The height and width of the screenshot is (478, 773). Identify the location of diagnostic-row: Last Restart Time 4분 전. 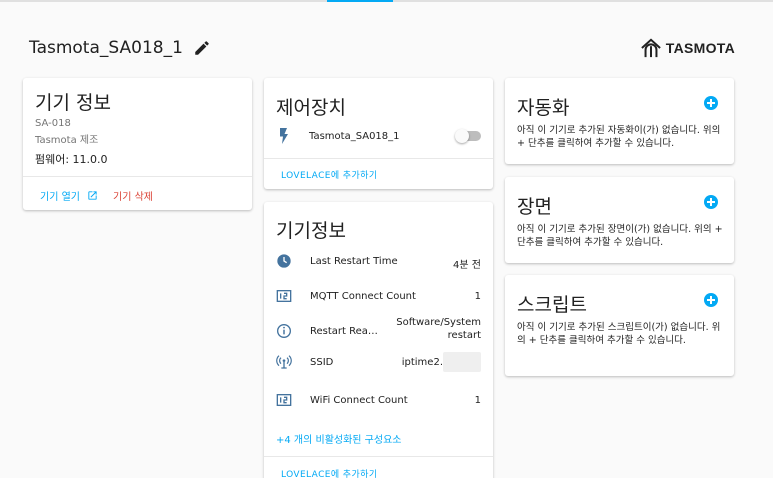
(378, 262).